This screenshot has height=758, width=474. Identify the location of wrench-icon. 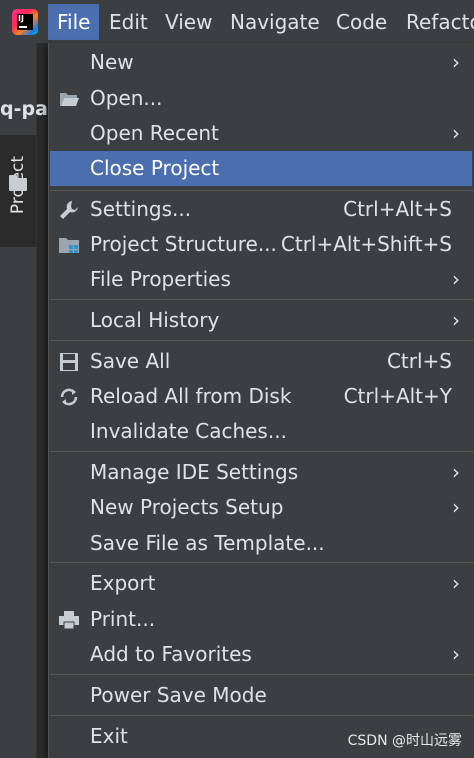
(69, 210).